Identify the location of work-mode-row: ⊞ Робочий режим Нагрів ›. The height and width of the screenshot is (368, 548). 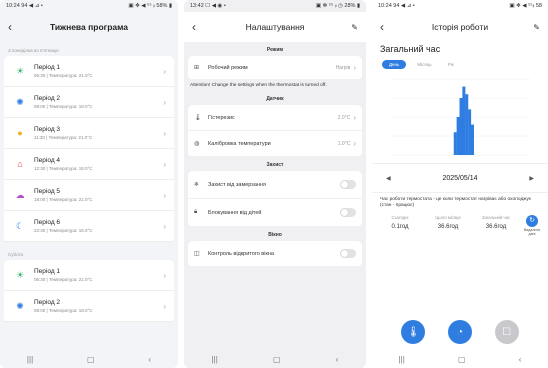
(275, 68).